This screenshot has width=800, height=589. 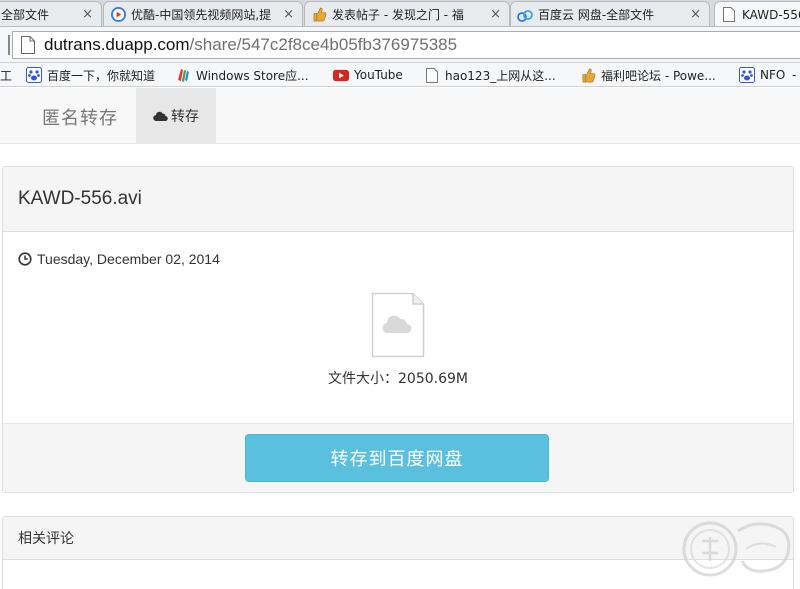 I want to click on nav-save-tab: 转存, so click(x=176, y=116).